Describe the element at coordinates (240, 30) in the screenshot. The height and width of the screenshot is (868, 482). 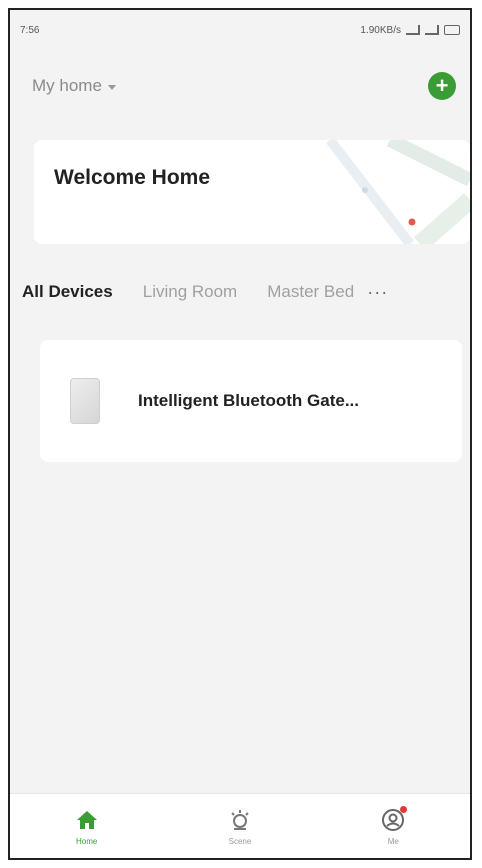
I see `status-bar: 7:56 1.90KB/s` at that location.